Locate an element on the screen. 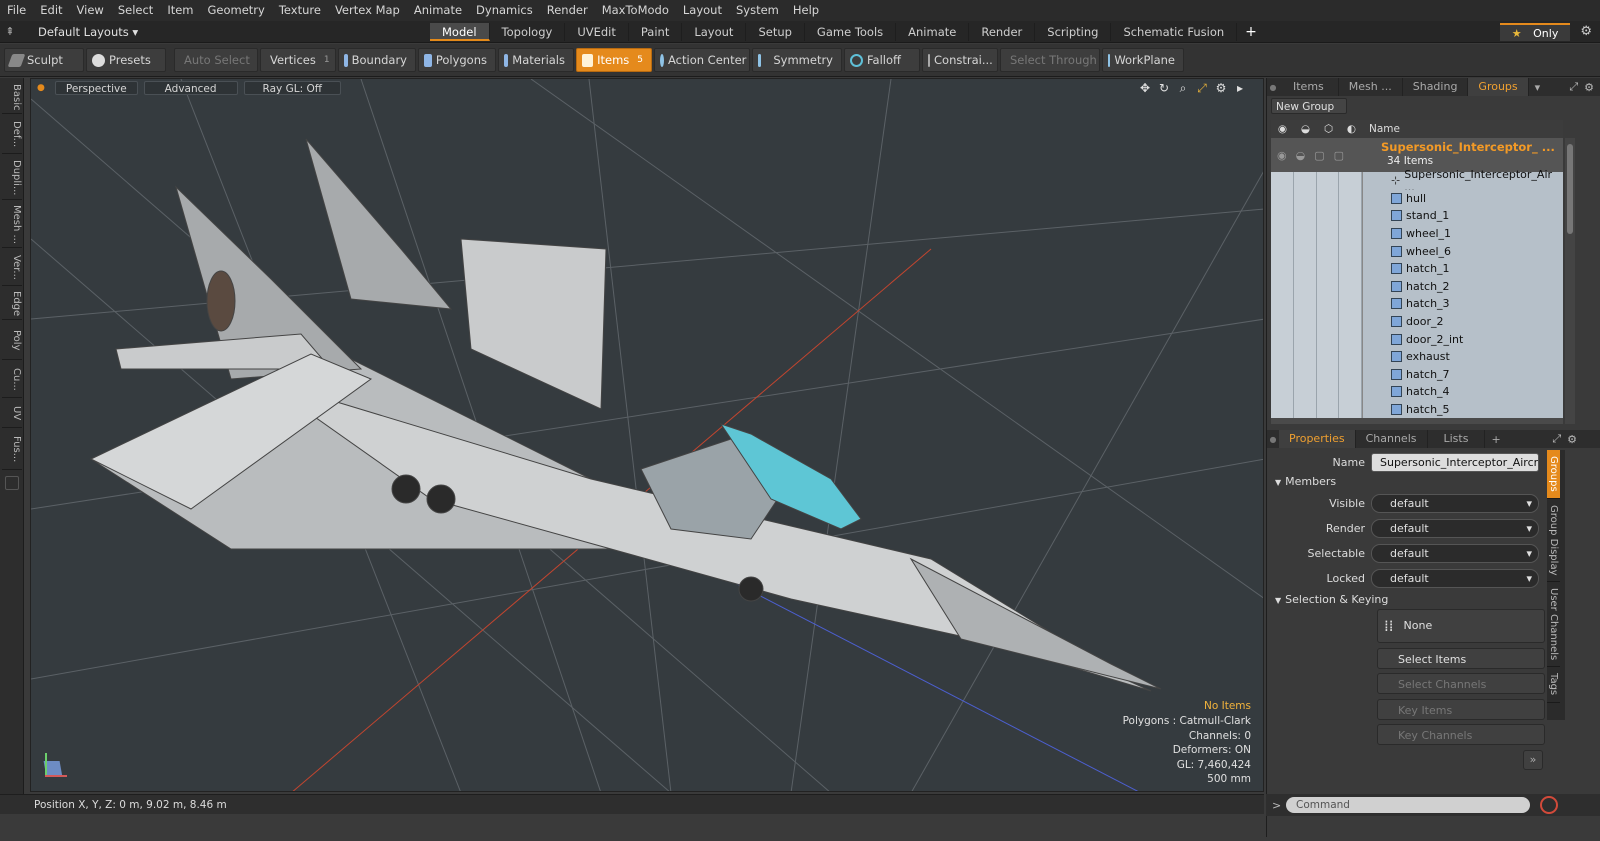 This screenshot has width=1600, height=841. tab-game-tools: Game Tools is located at coordinates (851, 31).